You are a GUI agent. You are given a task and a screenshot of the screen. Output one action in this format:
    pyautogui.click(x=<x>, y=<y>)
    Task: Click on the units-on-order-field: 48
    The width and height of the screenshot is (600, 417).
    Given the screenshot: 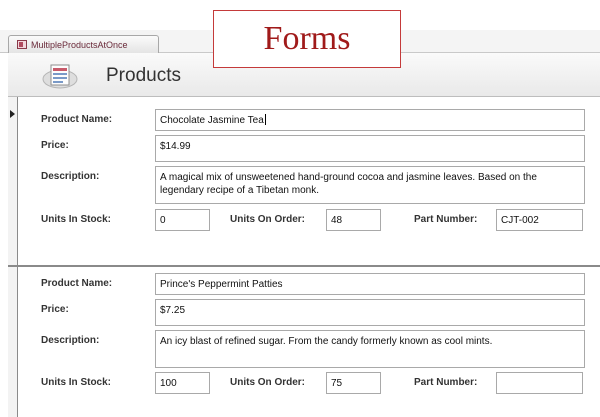 What is the action you would take?
    pyautogui.click(x=353, y=220)
    